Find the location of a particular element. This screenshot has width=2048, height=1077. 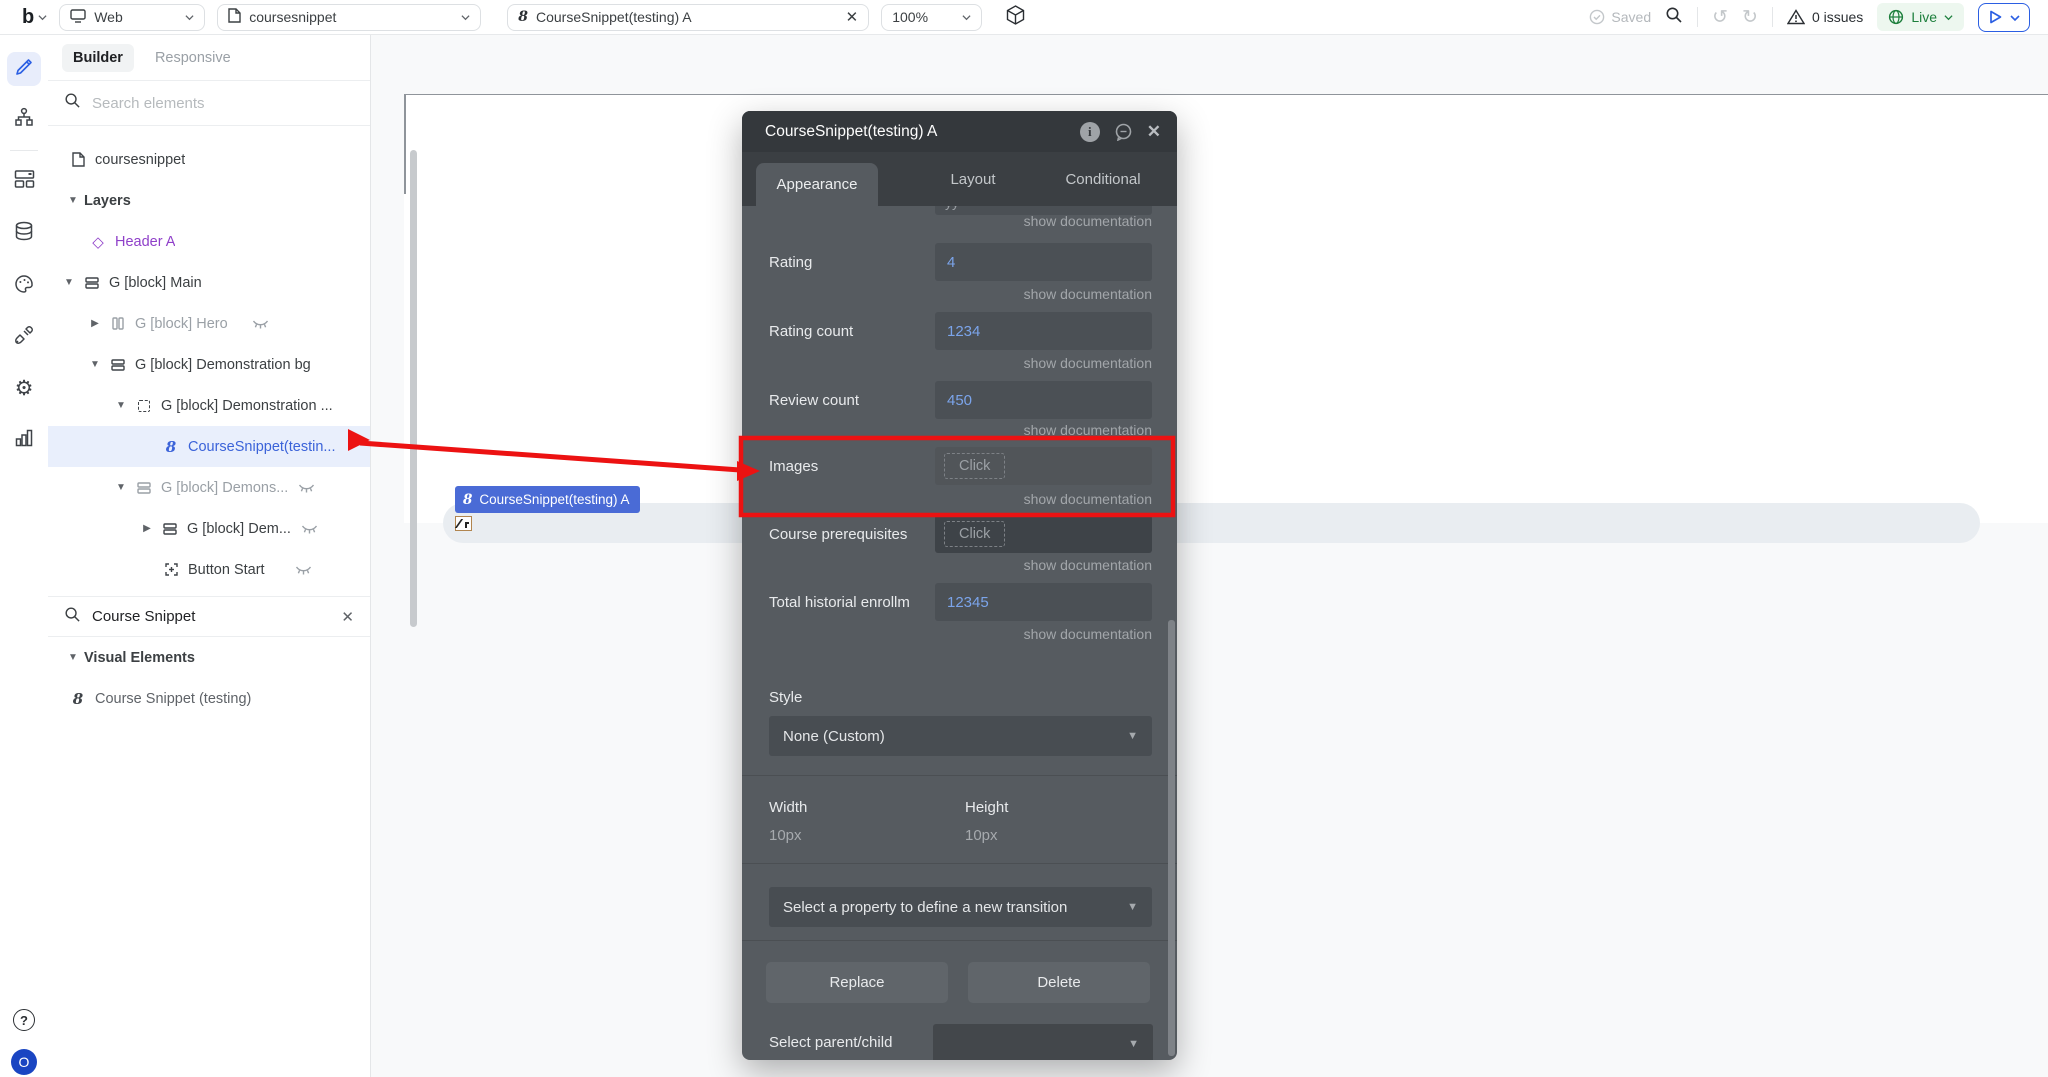

tree-row-hero: ▶ G [block] Hero is located at coordinates (209, 323).